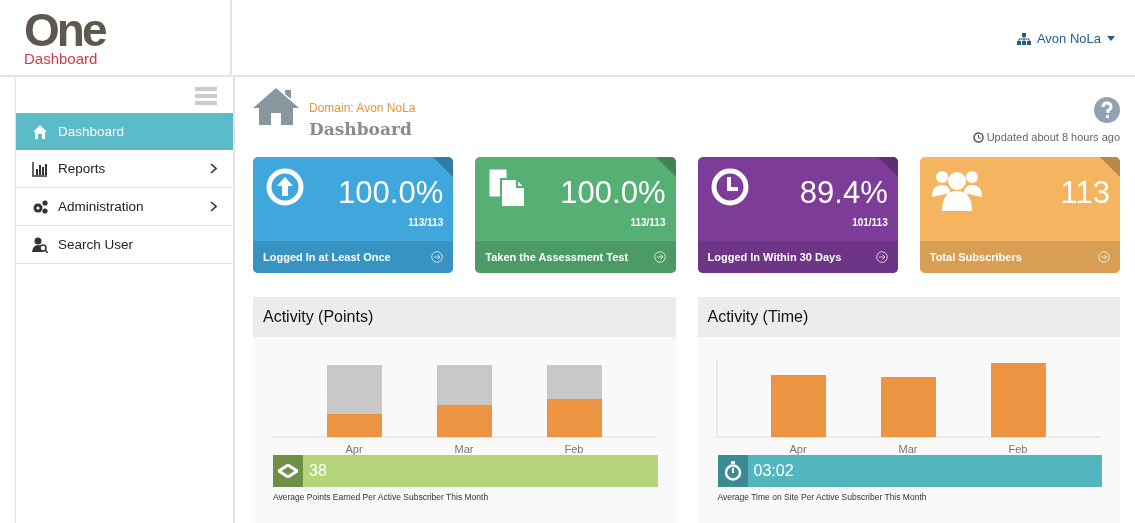  I want to click on logo-text: One, so click(65, 30).